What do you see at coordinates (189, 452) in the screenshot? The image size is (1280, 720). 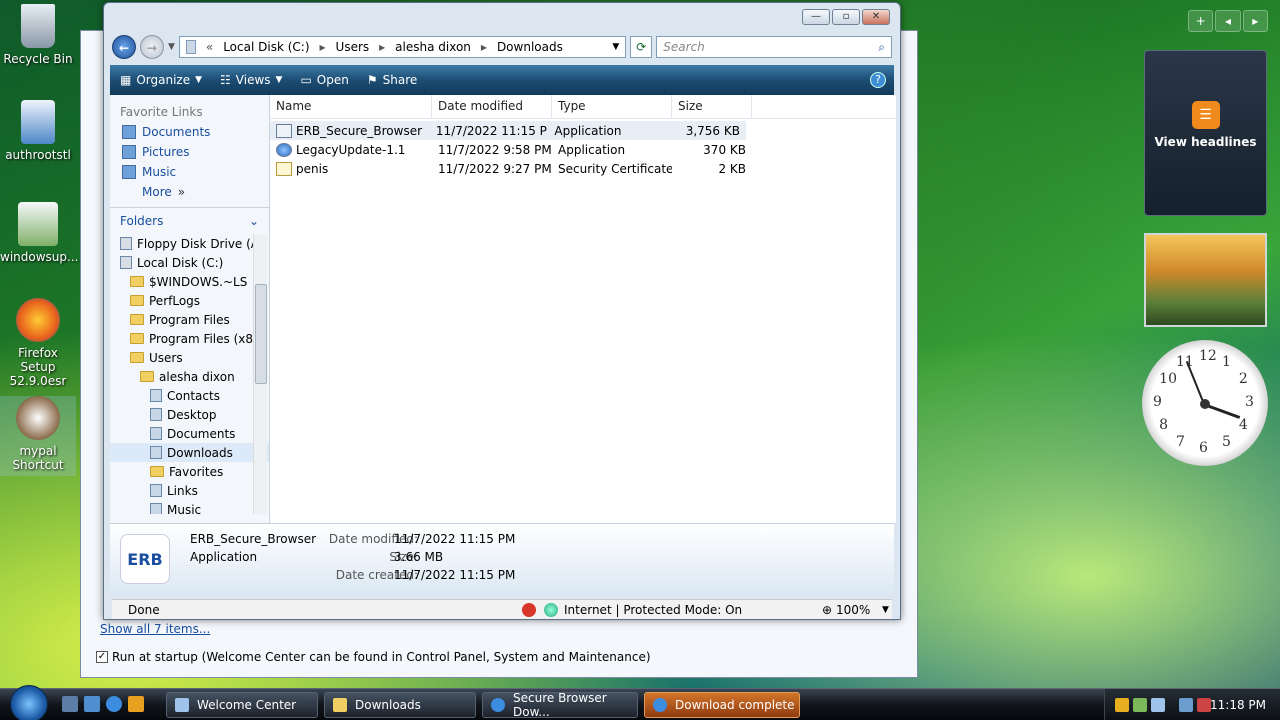 I see `tree-item: Downloads` at bounding box center [189, 452].